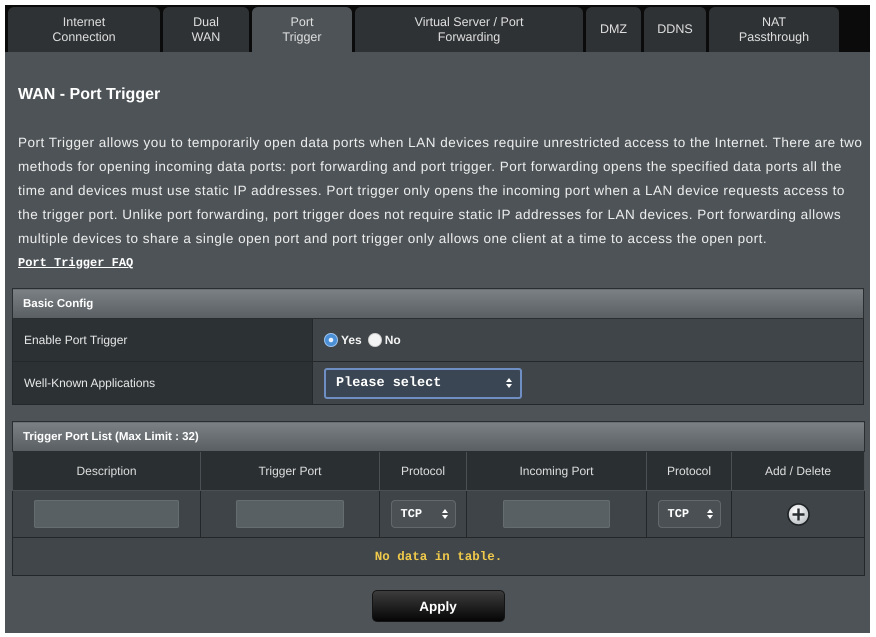 This screenshot has height=637, width=876. What do you see at coordinates (556, 471) in the screenshot?
I see `column-header: Incoming Port` at bounding box center [556, 471].